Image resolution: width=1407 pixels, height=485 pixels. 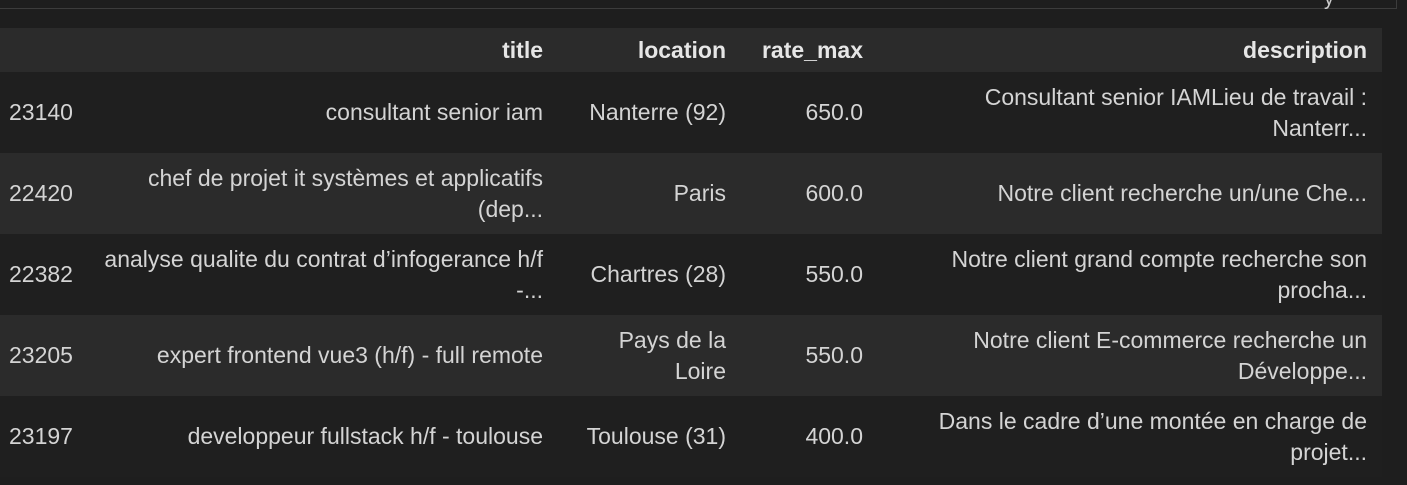 What do you see at coordinates (834, 112) in the screenshot?
I see `cell-rate-max: 650.0` at bounding box center [834, 112].